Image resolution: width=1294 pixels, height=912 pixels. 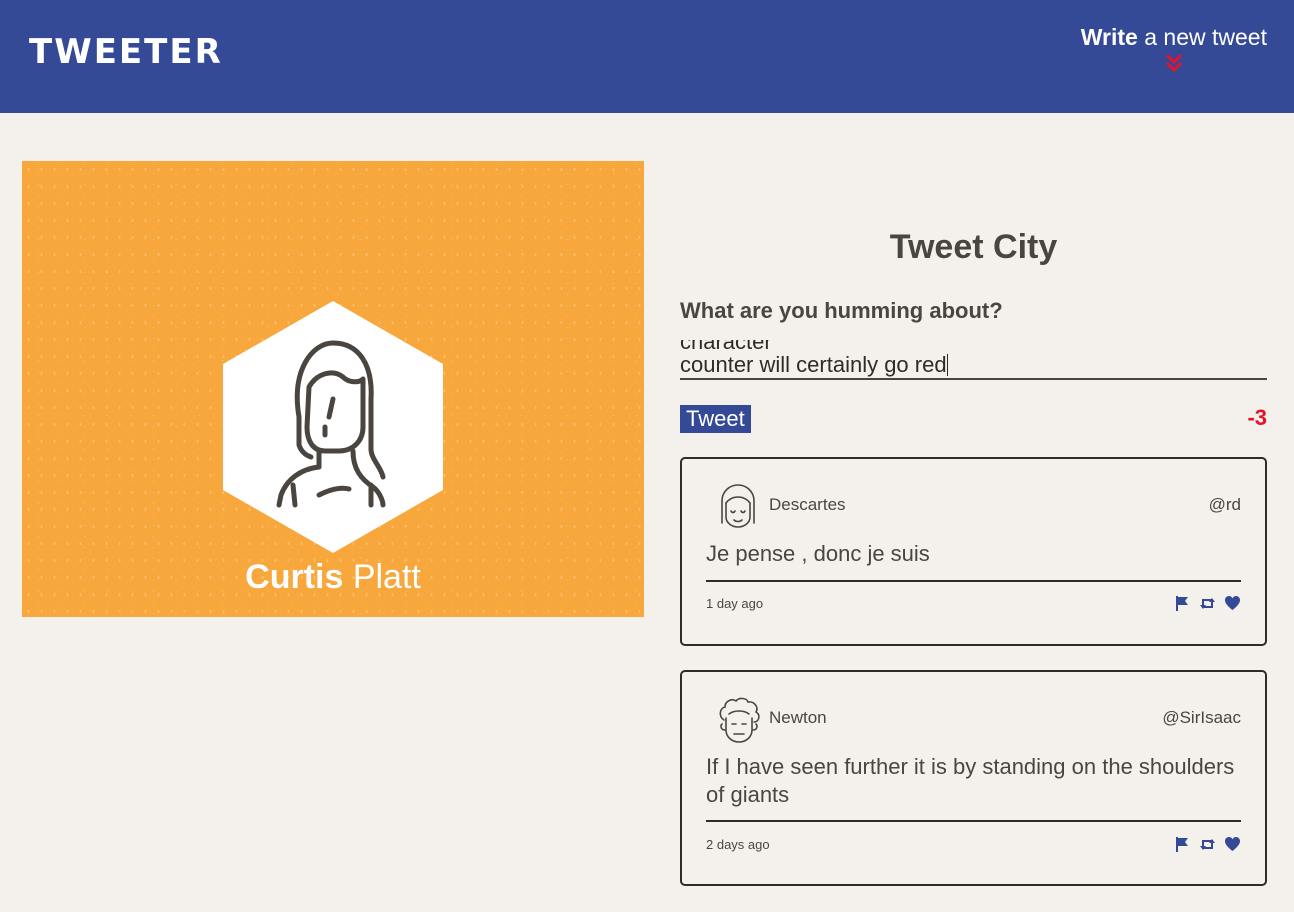 I want to click on tweet-author-name: Descartes, so click(x=807, y=504).